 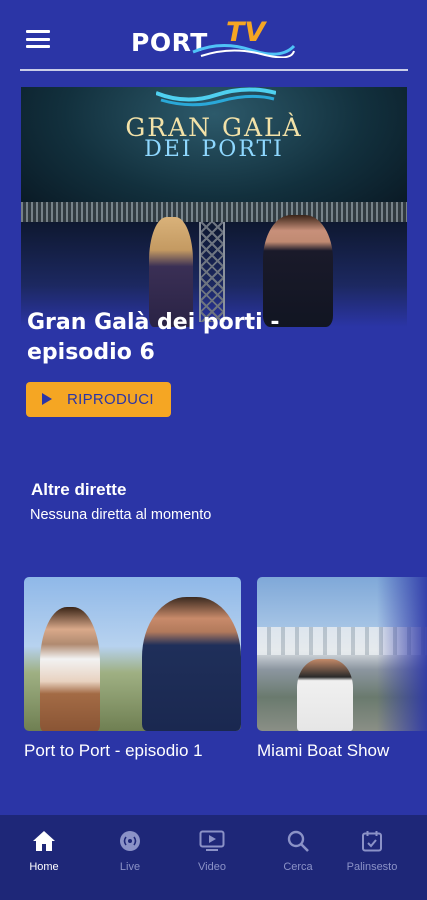 I want to click on nav-item-schedule: Palinsesto, so click(x=372, y=850).